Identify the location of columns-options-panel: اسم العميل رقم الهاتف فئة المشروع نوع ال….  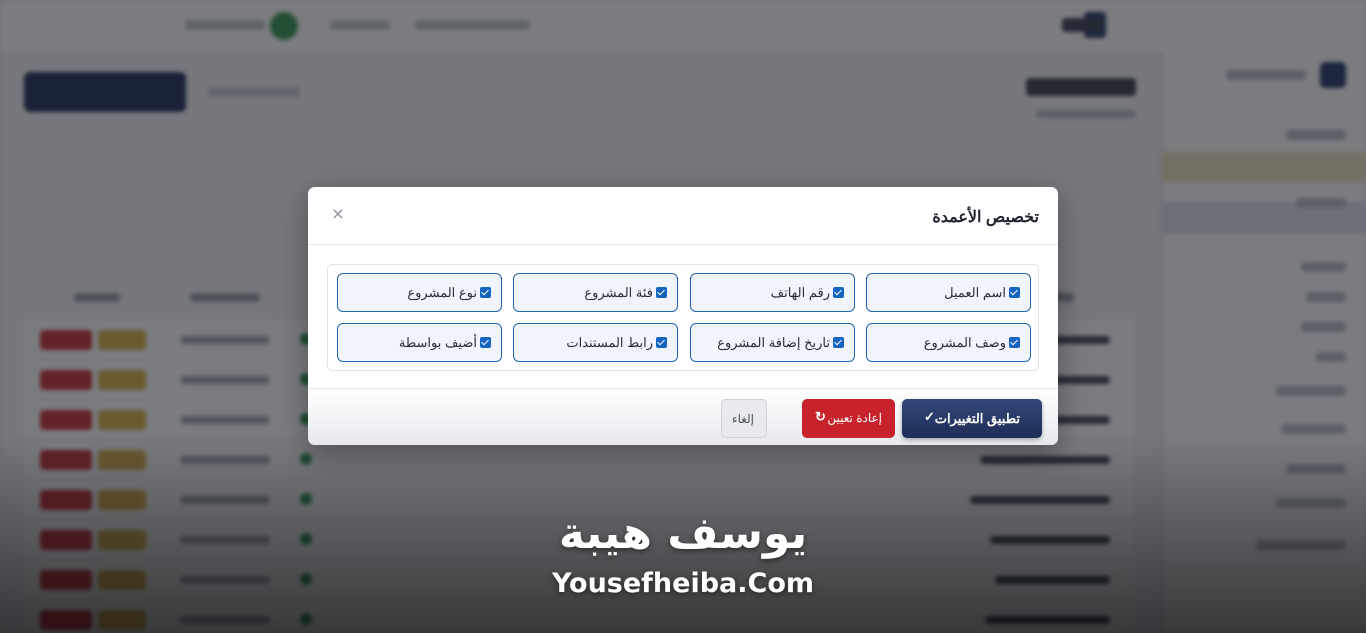
(683, 317).